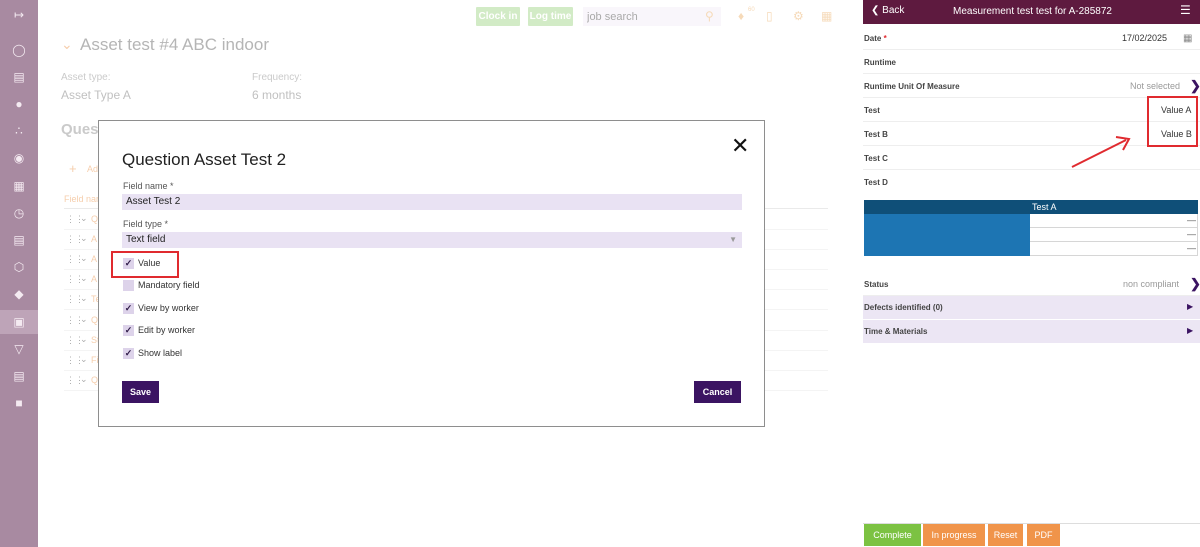 The width and height of the screenshot is (1200, 547). I want to click on test-d-row: Test D, so click(1031, 182).